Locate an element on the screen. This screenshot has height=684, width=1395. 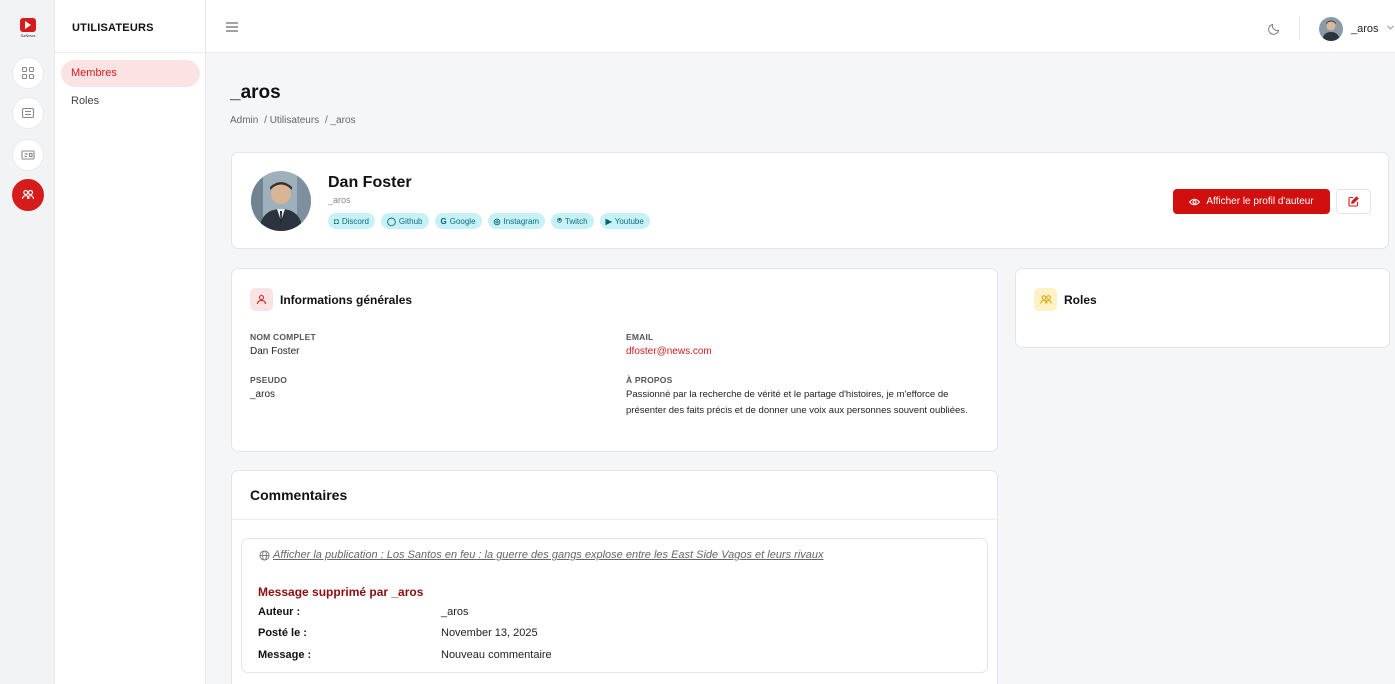
social-chip-instagram: ◎ Instagram is located at coordinates (516, 221).